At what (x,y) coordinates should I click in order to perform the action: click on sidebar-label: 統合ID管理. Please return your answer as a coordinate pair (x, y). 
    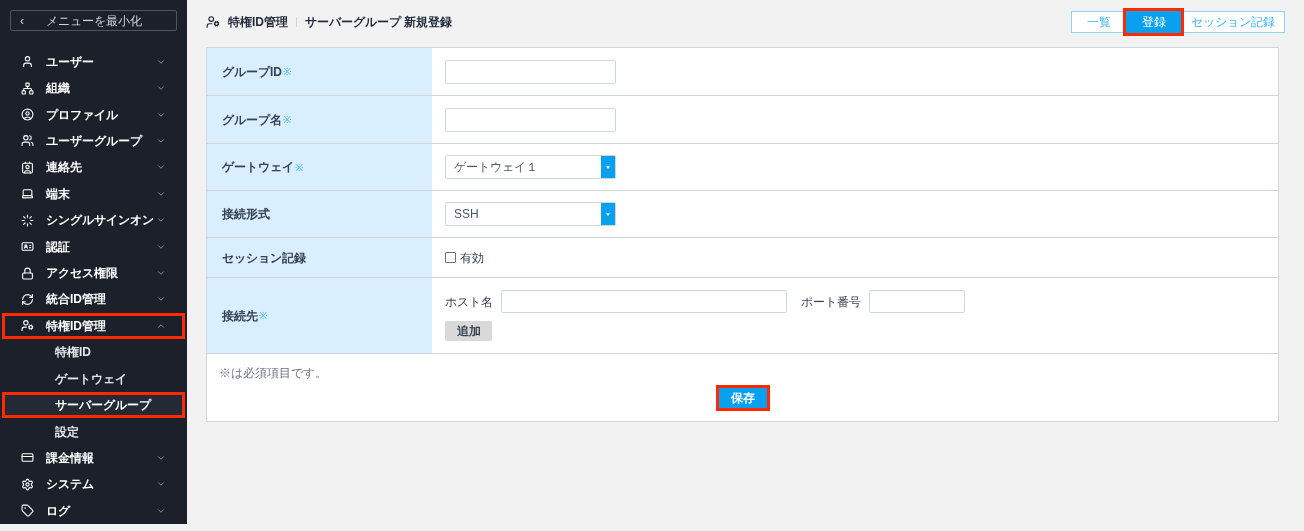
    Looking at the image, I should click on (76, 300).